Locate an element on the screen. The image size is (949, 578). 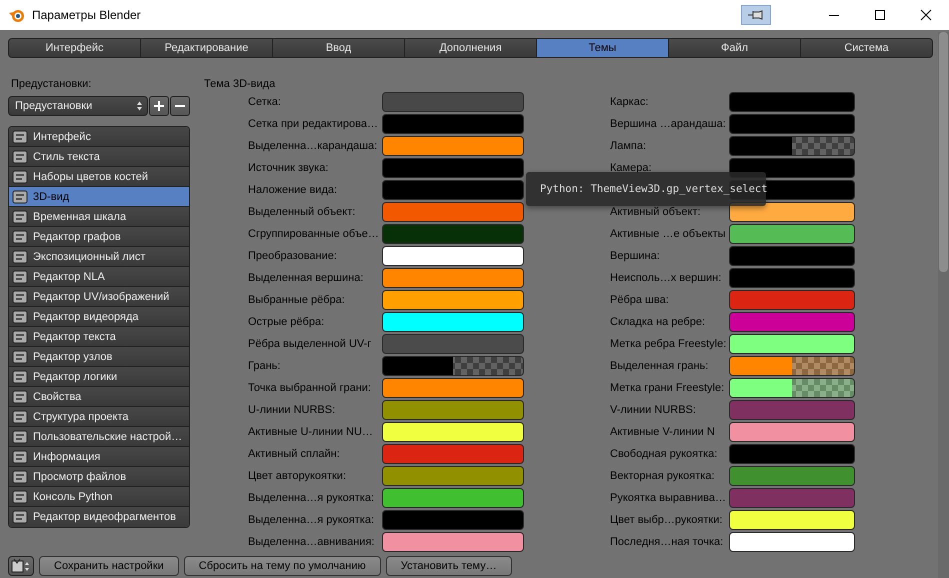
sidebar-item: Свойства is located at coordinates (99, 397).